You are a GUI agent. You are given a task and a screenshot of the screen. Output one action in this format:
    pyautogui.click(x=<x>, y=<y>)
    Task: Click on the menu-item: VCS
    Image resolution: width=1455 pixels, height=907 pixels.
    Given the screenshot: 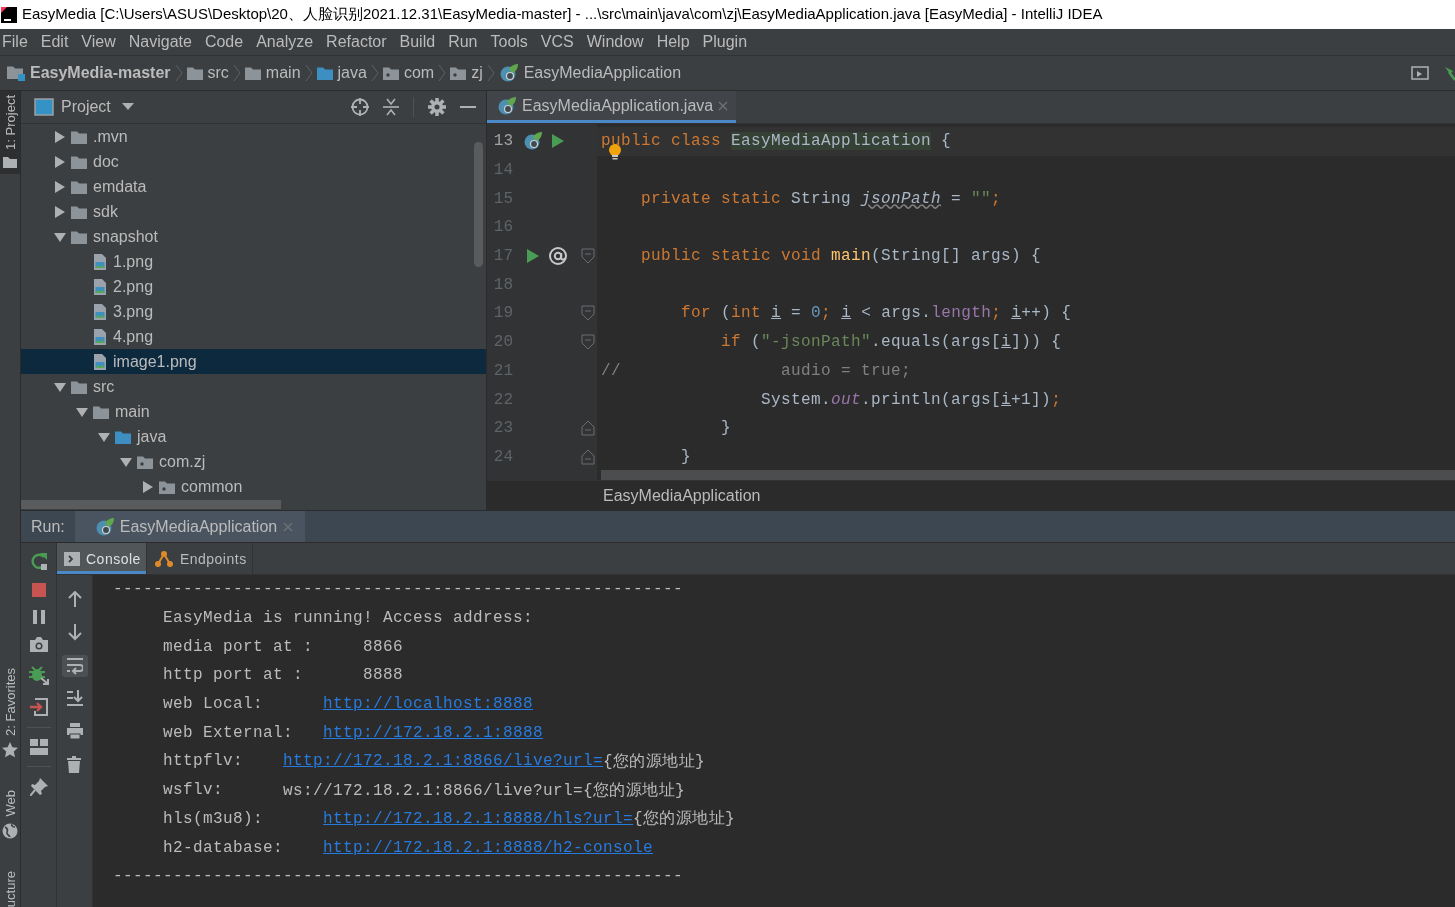 What is the action you would take?
    pyautogui.click(x=557, y=42)
    